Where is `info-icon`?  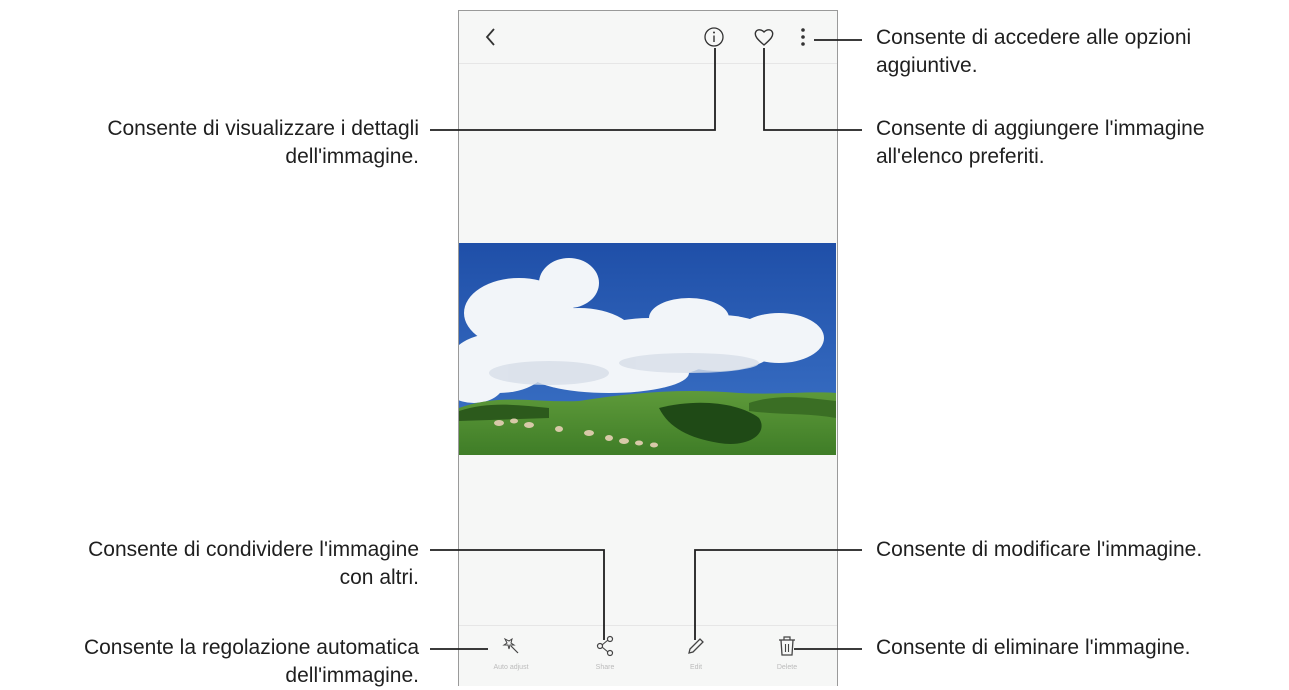
info-icon is located at coordinates (714, 37).